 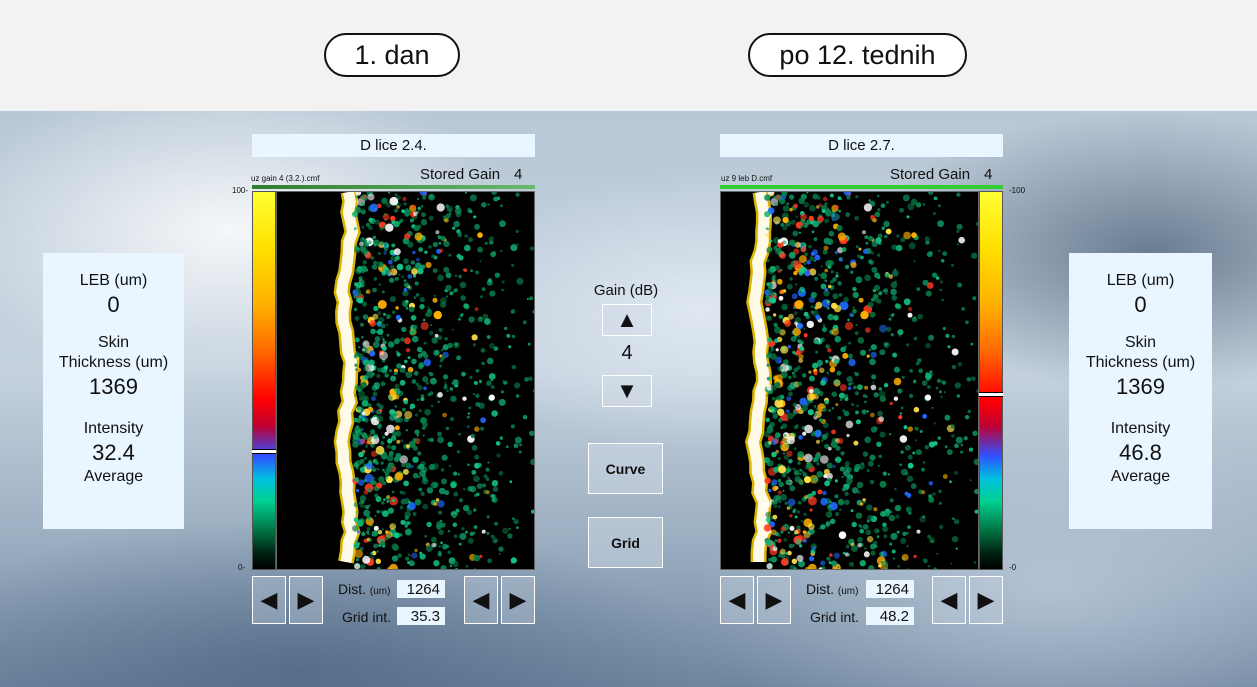 What do you see at coordinates (747, 178) in the screenshot?
I see `right-file-name: uz 9 leb D.cmf` at bounding box center [747, 178].